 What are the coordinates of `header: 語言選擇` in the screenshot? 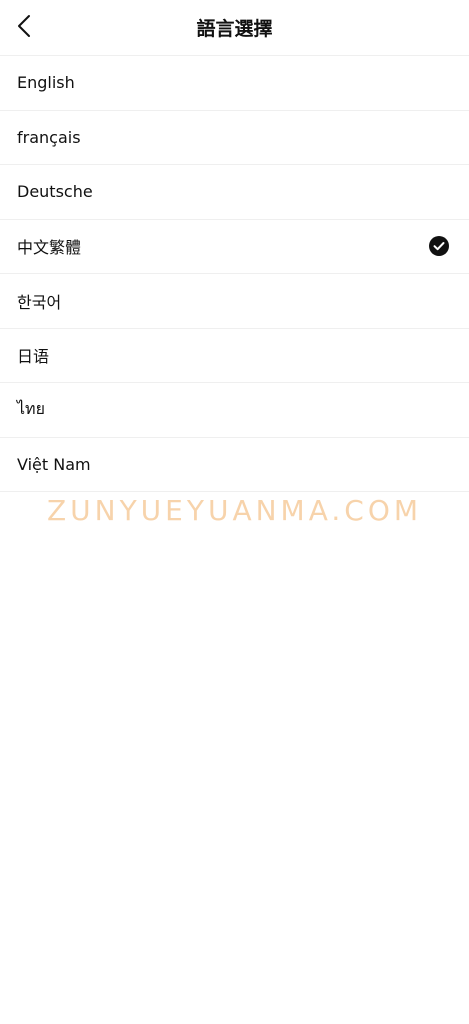 It's located at (234, 28).